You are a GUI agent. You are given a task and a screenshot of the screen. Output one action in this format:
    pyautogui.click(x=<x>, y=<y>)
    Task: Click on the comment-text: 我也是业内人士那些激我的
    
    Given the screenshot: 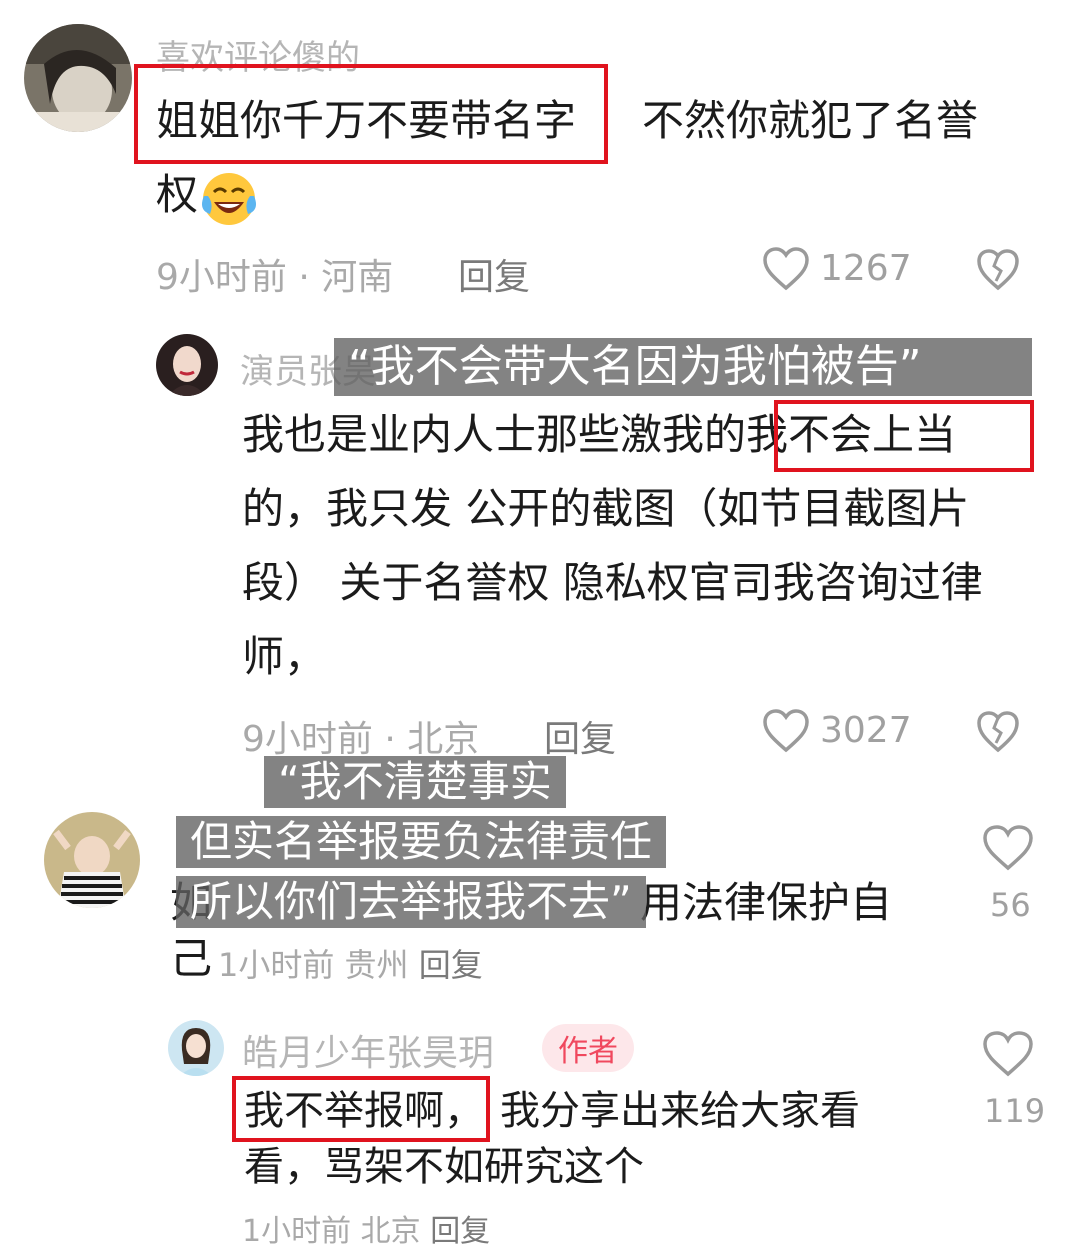 What is the action you would take?
    pyautogui.click(x=494, y=434)
    